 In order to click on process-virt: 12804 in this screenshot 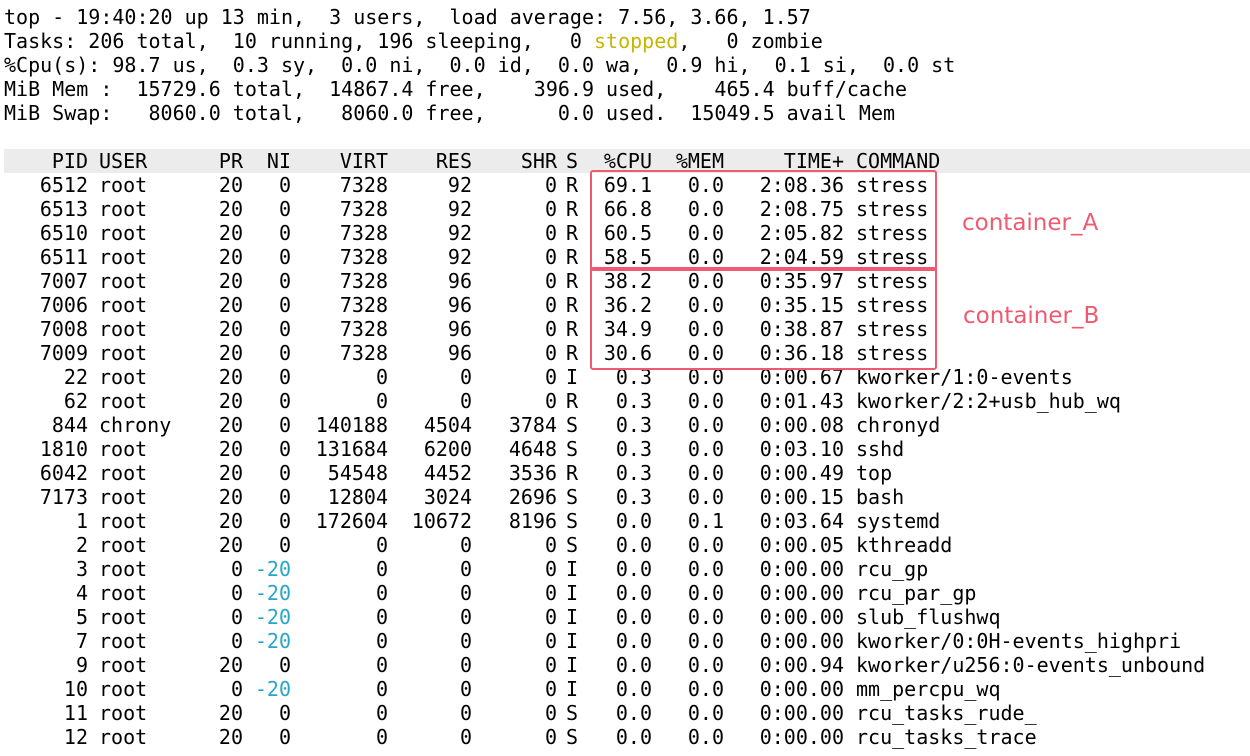, I will do `click(357, 497)`.